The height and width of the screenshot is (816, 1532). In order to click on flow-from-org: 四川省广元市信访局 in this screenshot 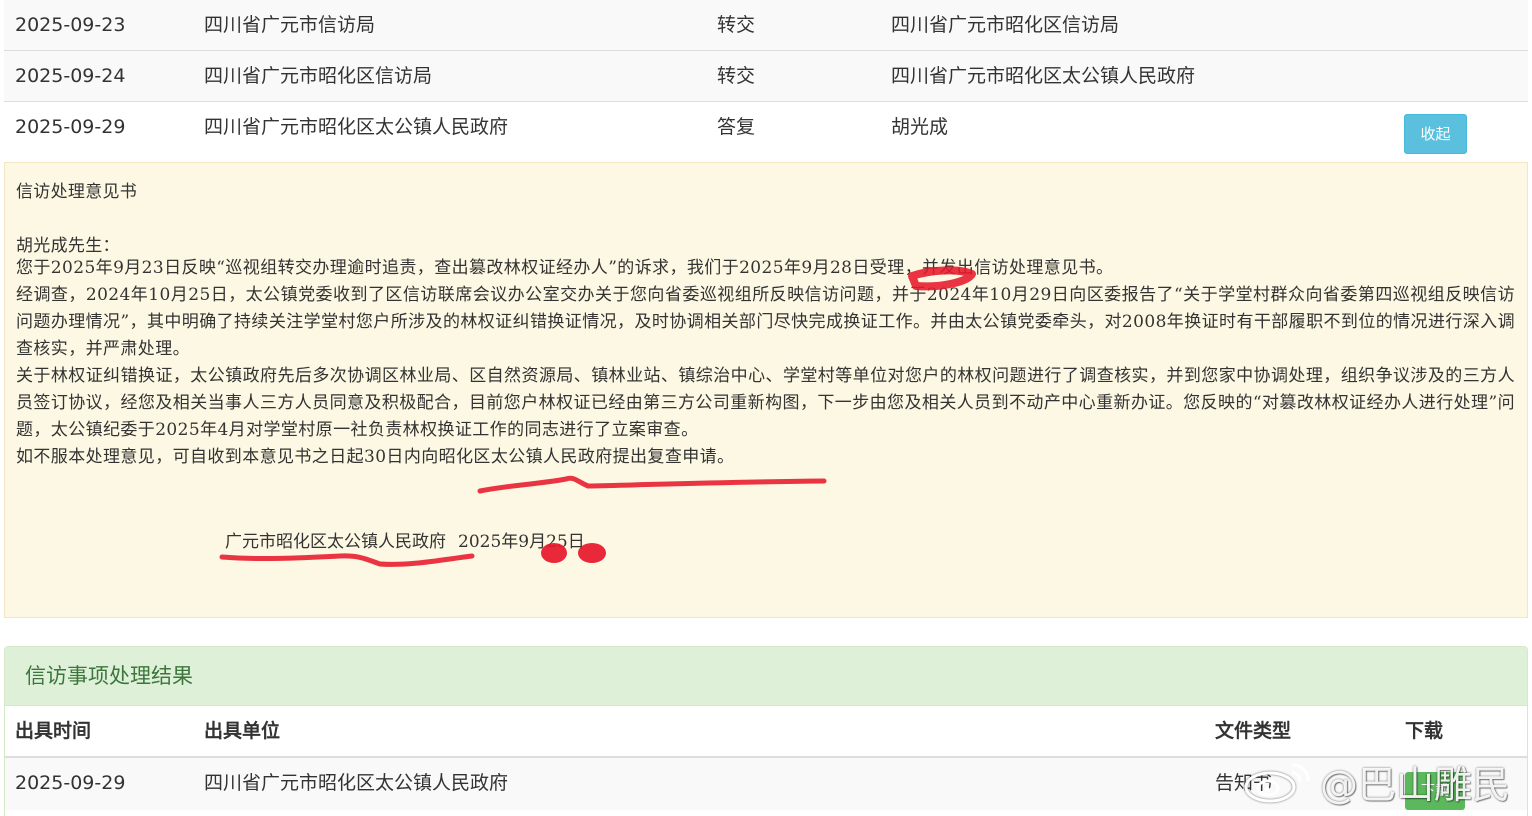, I will do `click(290, 25)`.